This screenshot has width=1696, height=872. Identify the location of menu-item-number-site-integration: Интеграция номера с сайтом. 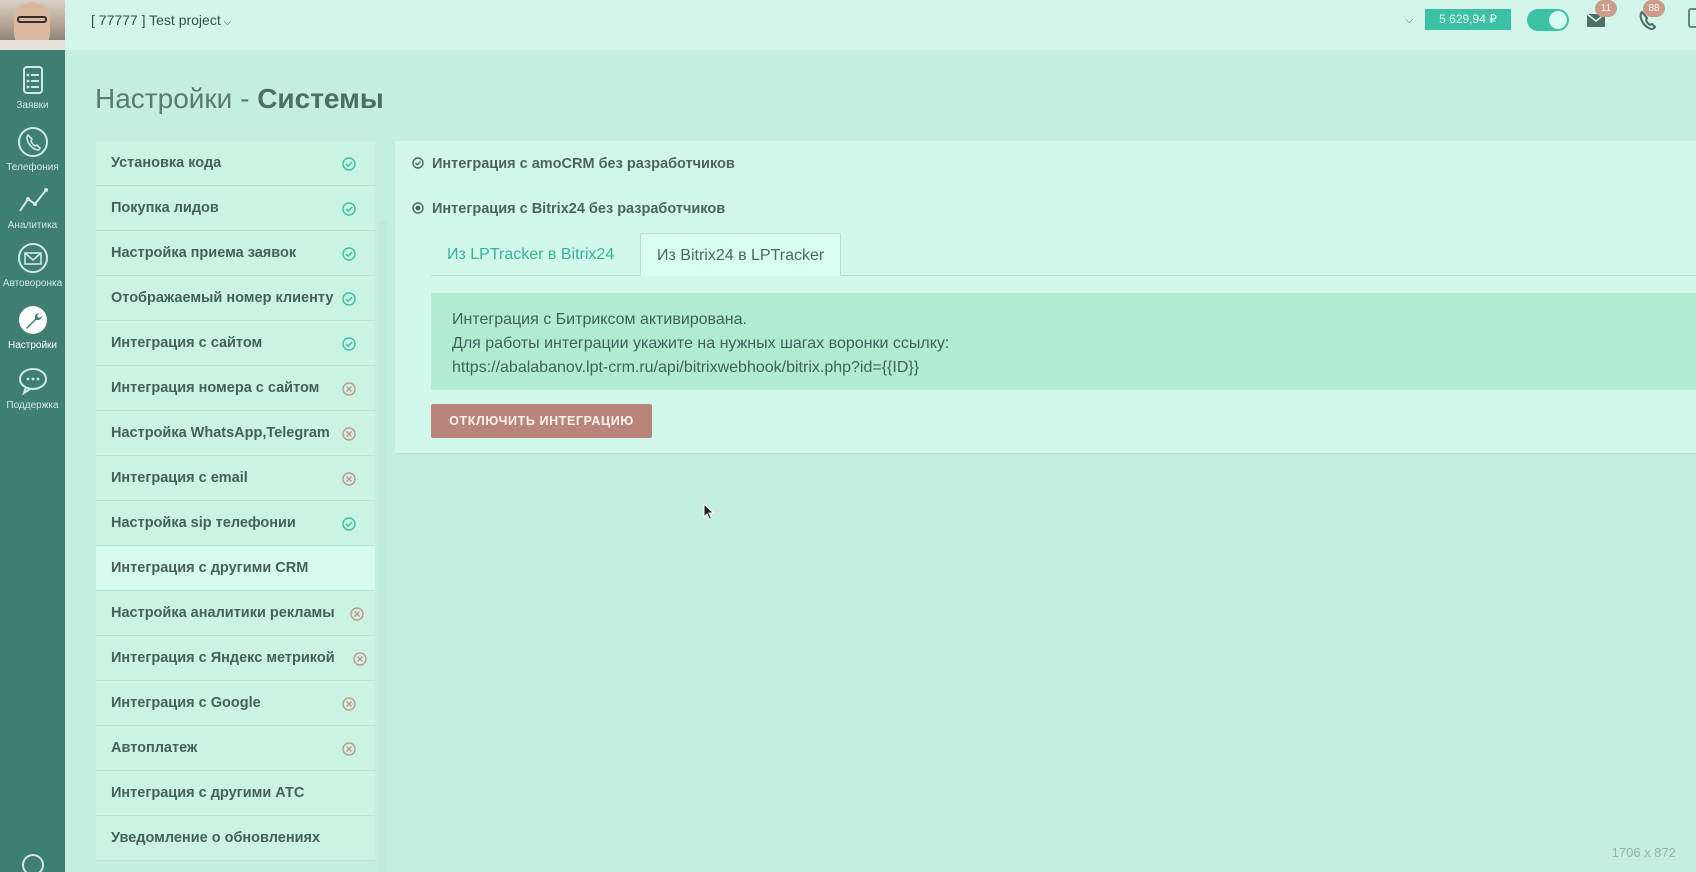
(235, 388).